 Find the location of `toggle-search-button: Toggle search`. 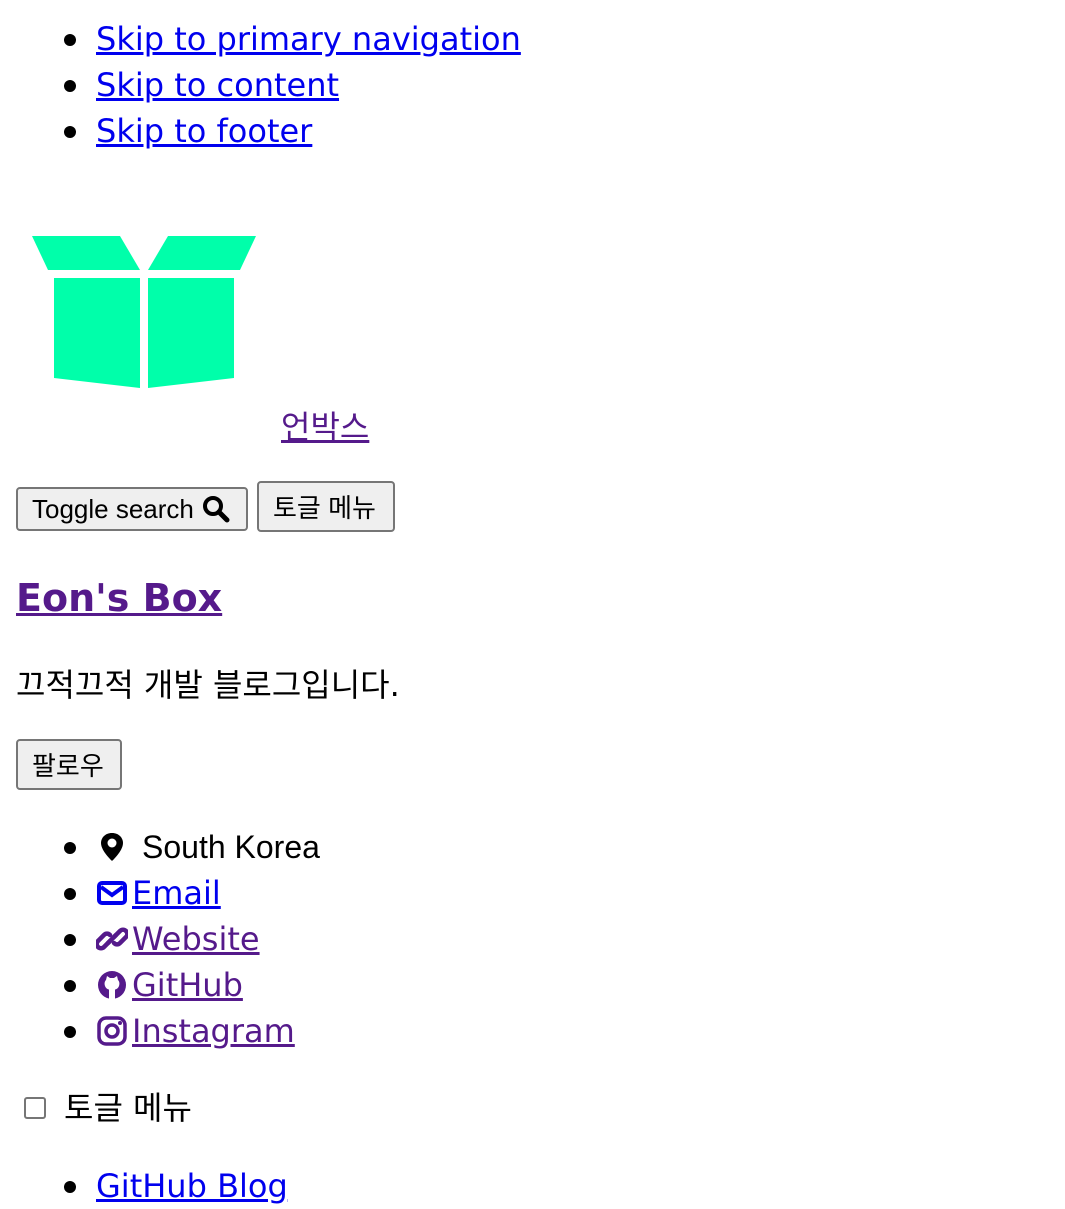

toggle-search-button: Toggle search is located at coordinates (132, 509).